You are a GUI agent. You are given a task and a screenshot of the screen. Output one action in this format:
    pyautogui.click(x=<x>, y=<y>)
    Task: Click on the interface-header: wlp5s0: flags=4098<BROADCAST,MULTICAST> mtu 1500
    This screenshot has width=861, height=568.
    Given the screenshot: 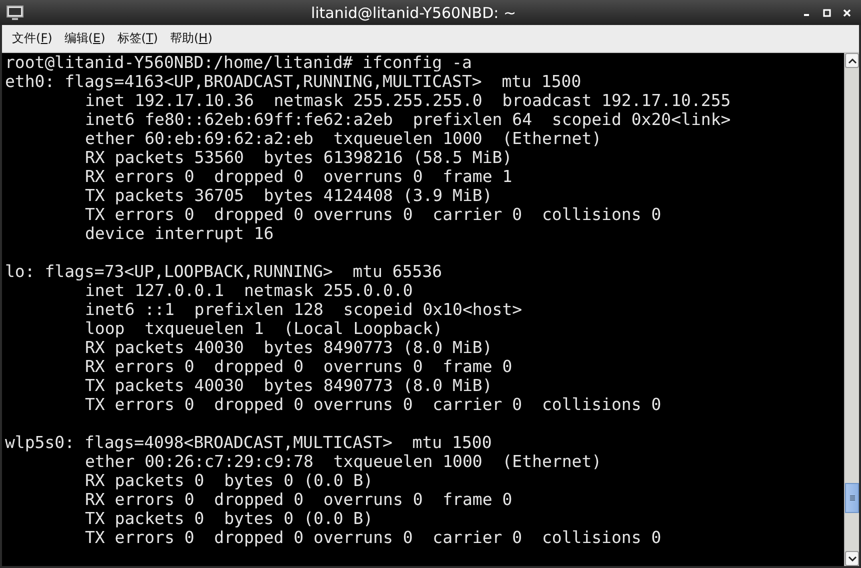 What is the action you would take?
    pyautogui.click(x=248, y=442)
    